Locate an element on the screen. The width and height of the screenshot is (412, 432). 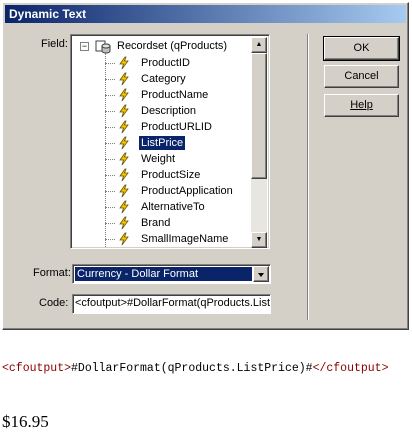
tree-item-label: Category is located at coordinates (163, 79).